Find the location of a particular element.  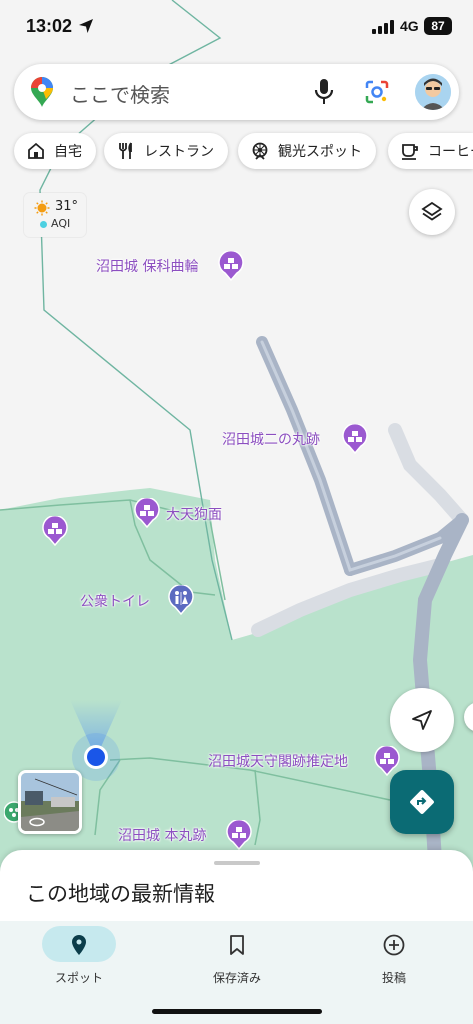

directions-button is located at coordinates (422, 802).